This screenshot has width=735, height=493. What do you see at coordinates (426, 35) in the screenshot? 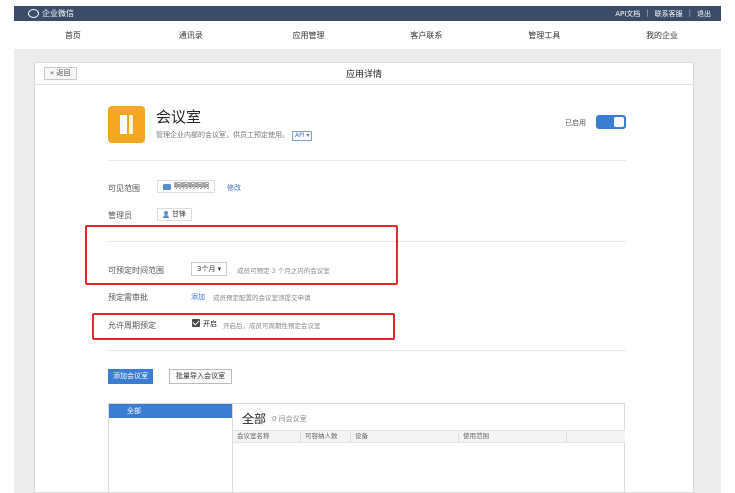
I see `nav-item-customers: 客户联系` at bounding box center [426, 35].